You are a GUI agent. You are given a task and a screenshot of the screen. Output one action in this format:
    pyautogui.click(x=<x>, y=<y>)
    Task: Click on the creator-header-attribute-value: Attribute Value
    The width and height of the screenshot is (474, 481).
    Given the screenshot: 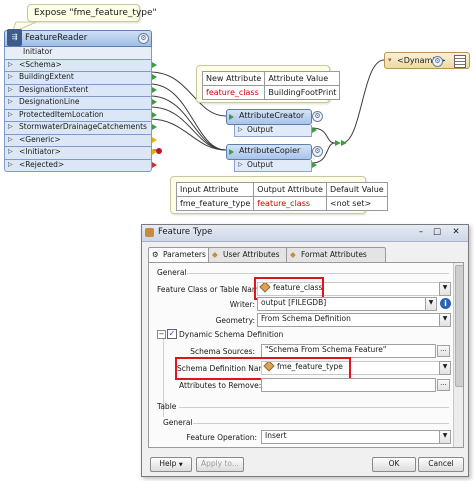 What is the action you would take?
    pyautogui.click(x=302, y=78)
    